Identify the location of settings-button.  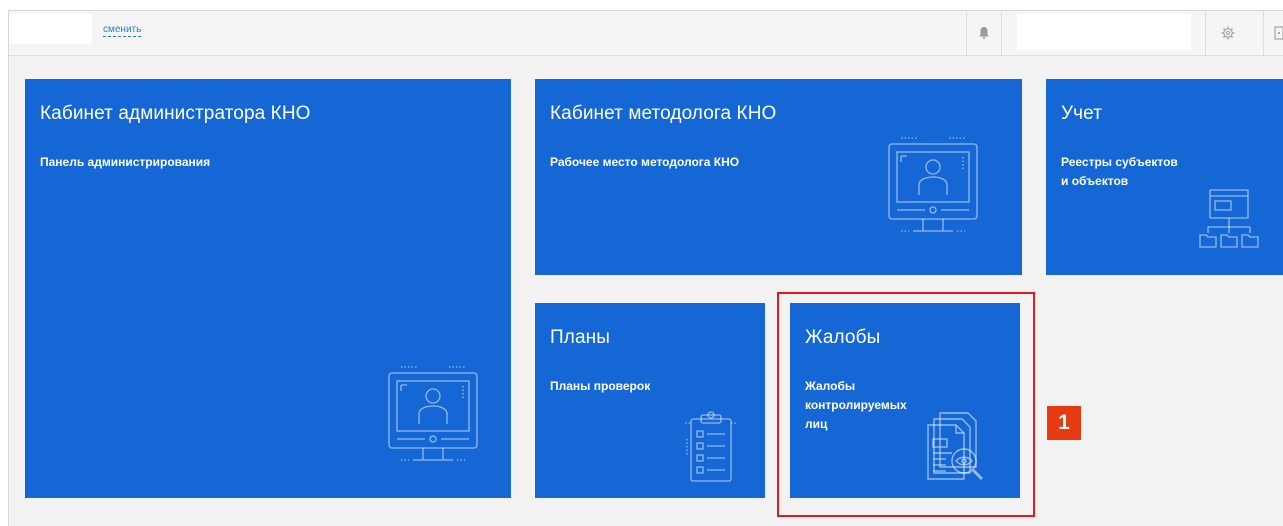
(1227, 33).